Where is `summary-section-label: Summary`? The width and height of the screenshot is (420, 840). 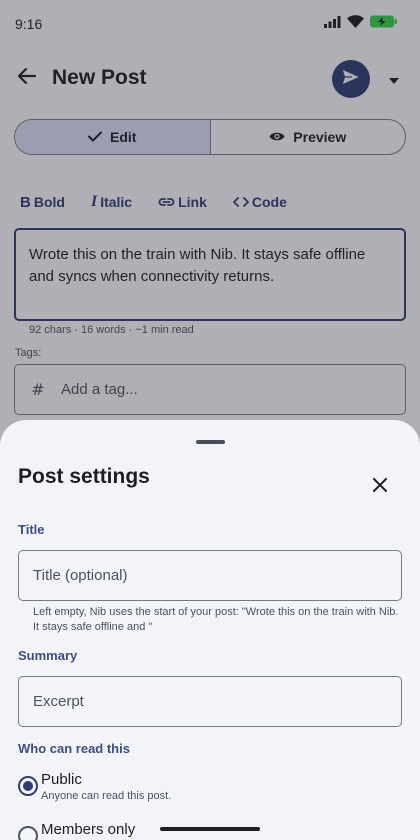
summary-section-label: Summary is located at coordinates (48, 655).